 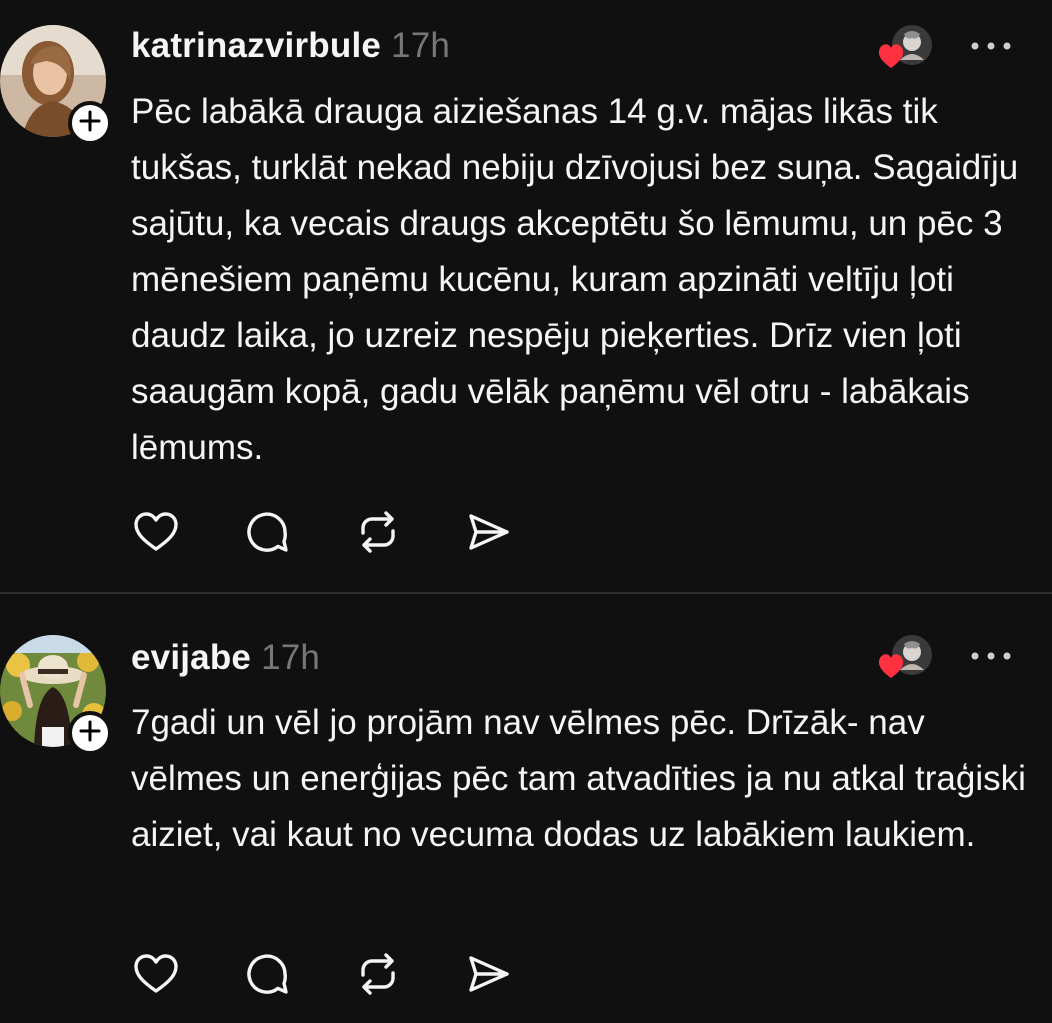 I want to click on username: katrinazvirbule, so click(x=256, y=45).